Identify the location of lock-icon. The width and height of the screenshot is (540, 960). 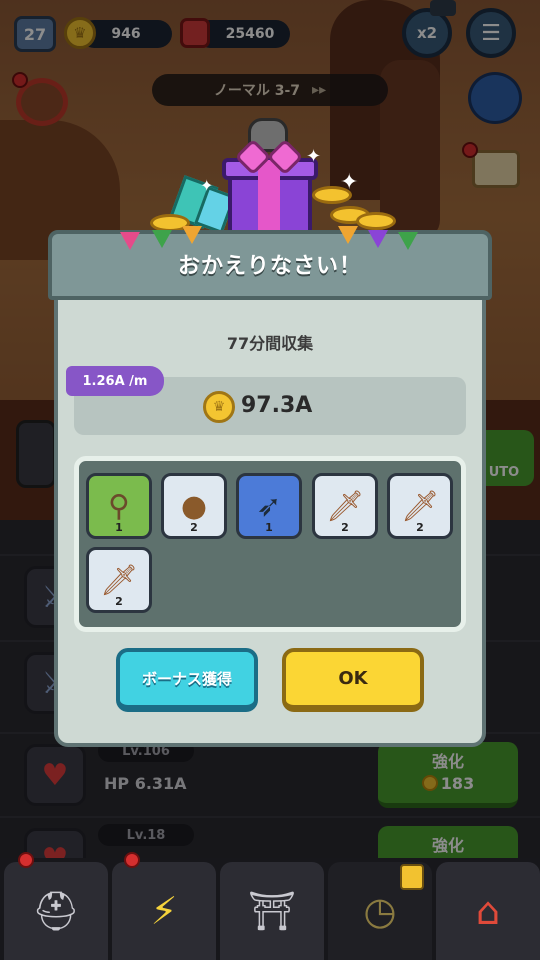
(412, 877).